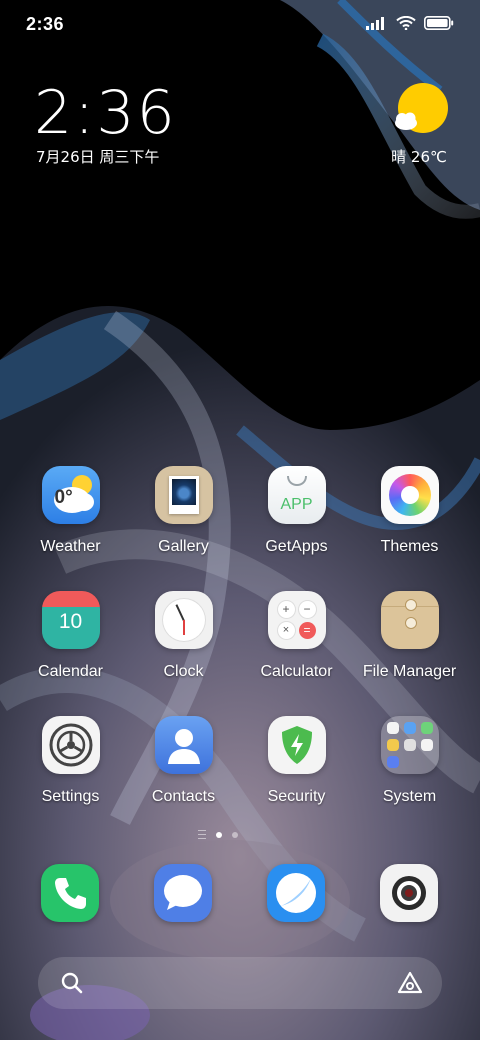  What do you see at coordinates (183, 495) in the screenshot?
I see `gallery-icon` at bounding box center [183, 495].